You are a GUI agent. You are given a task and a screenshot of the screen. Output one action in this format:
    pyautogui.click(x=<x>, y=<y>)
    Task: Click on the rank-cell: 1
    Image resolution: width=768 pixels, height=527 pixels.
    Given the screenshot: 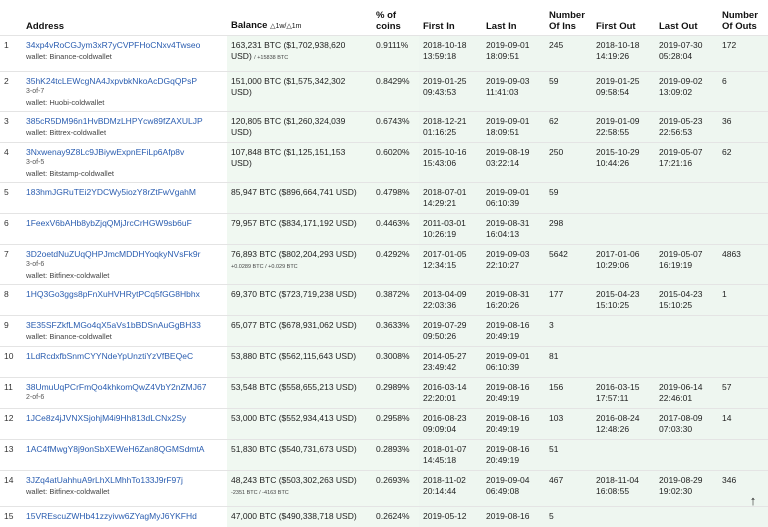 What is the action you would take?
    pyautogui.click(x=11, y=53)
    